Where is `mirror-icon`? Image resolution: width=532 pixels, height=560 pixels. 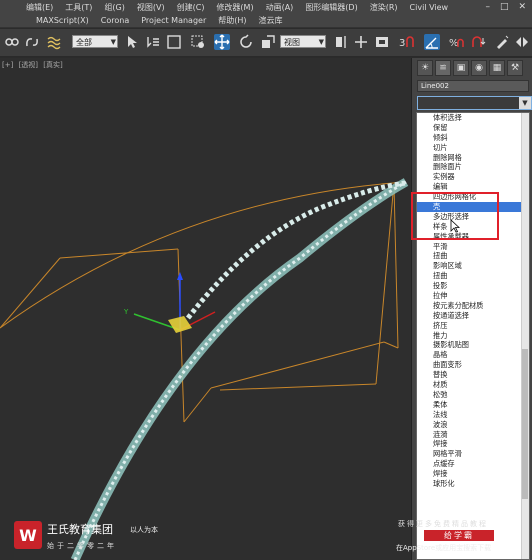
mirror-icon is located at coordinates (522, 42).